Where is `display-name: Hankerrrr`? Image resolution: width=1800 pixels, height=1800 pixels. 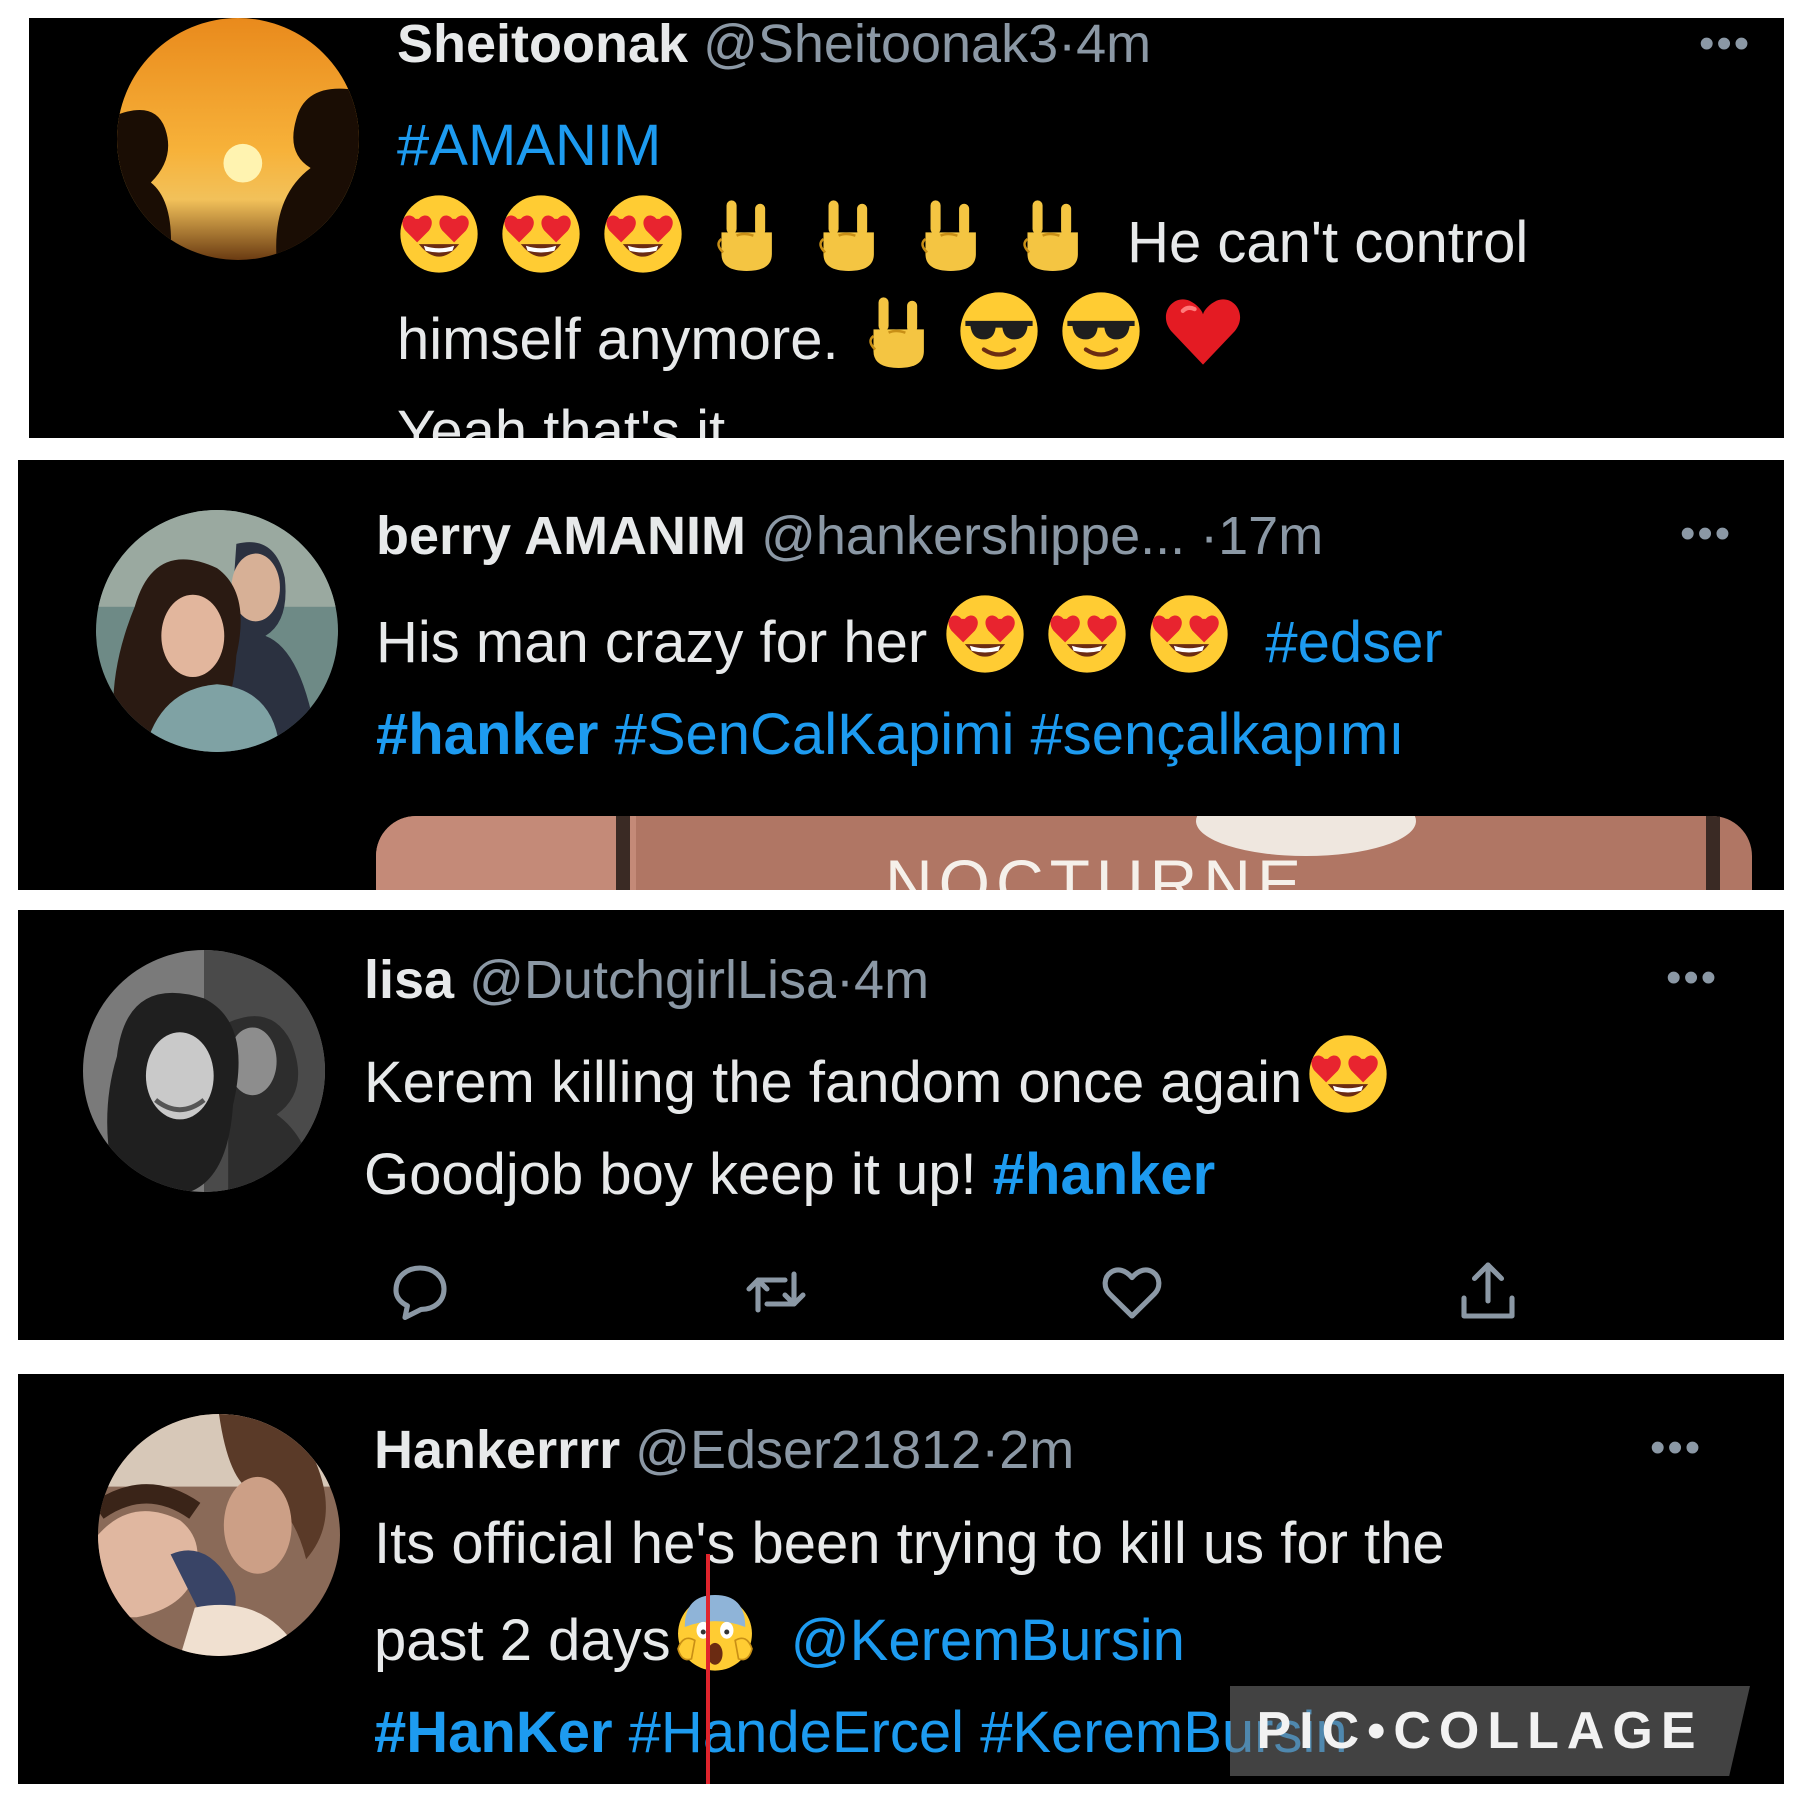
display-name: Hankerrrr is located at coordinates (497, 1450).